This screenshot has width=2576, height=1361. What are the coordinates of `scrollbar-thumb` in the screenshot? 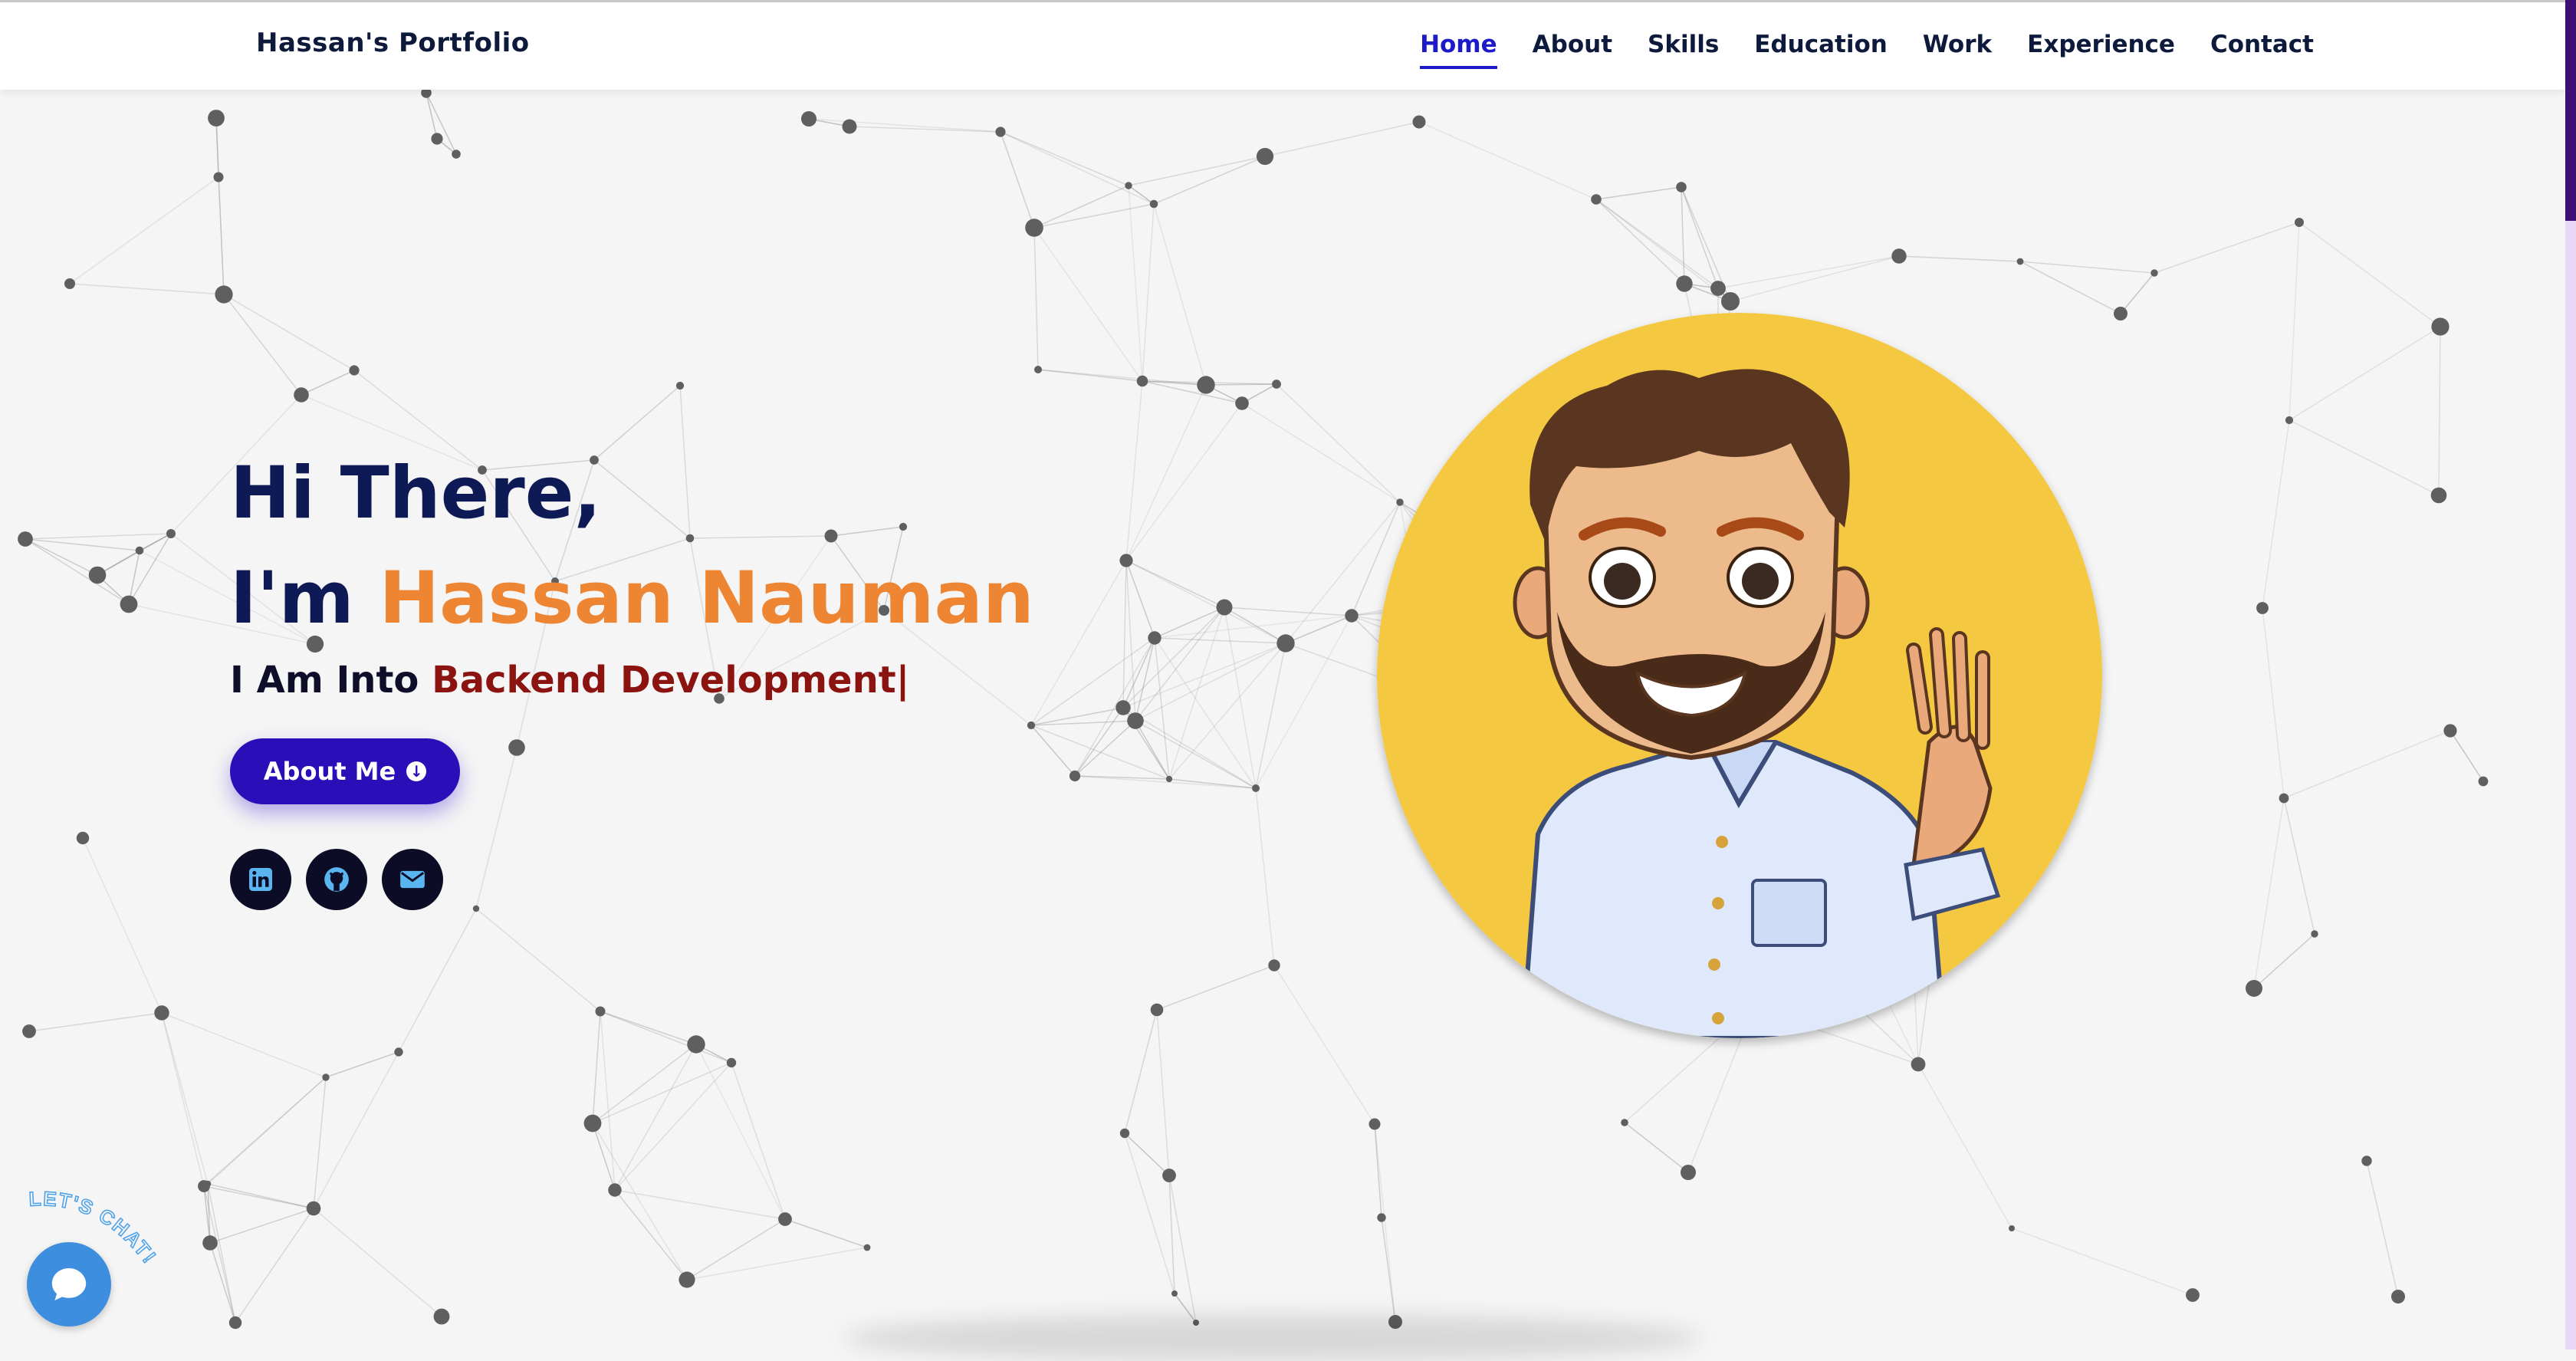 It's located at (2571, 110).